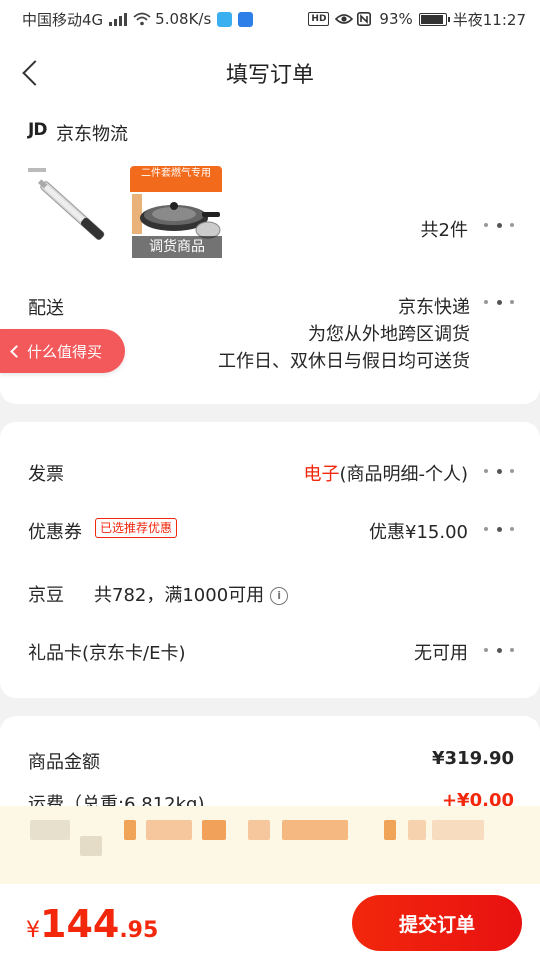  What do you see at coordinates (37, 130) in the screenshot?
I see `jd-logo: JD` at bounding box center [37, 130].